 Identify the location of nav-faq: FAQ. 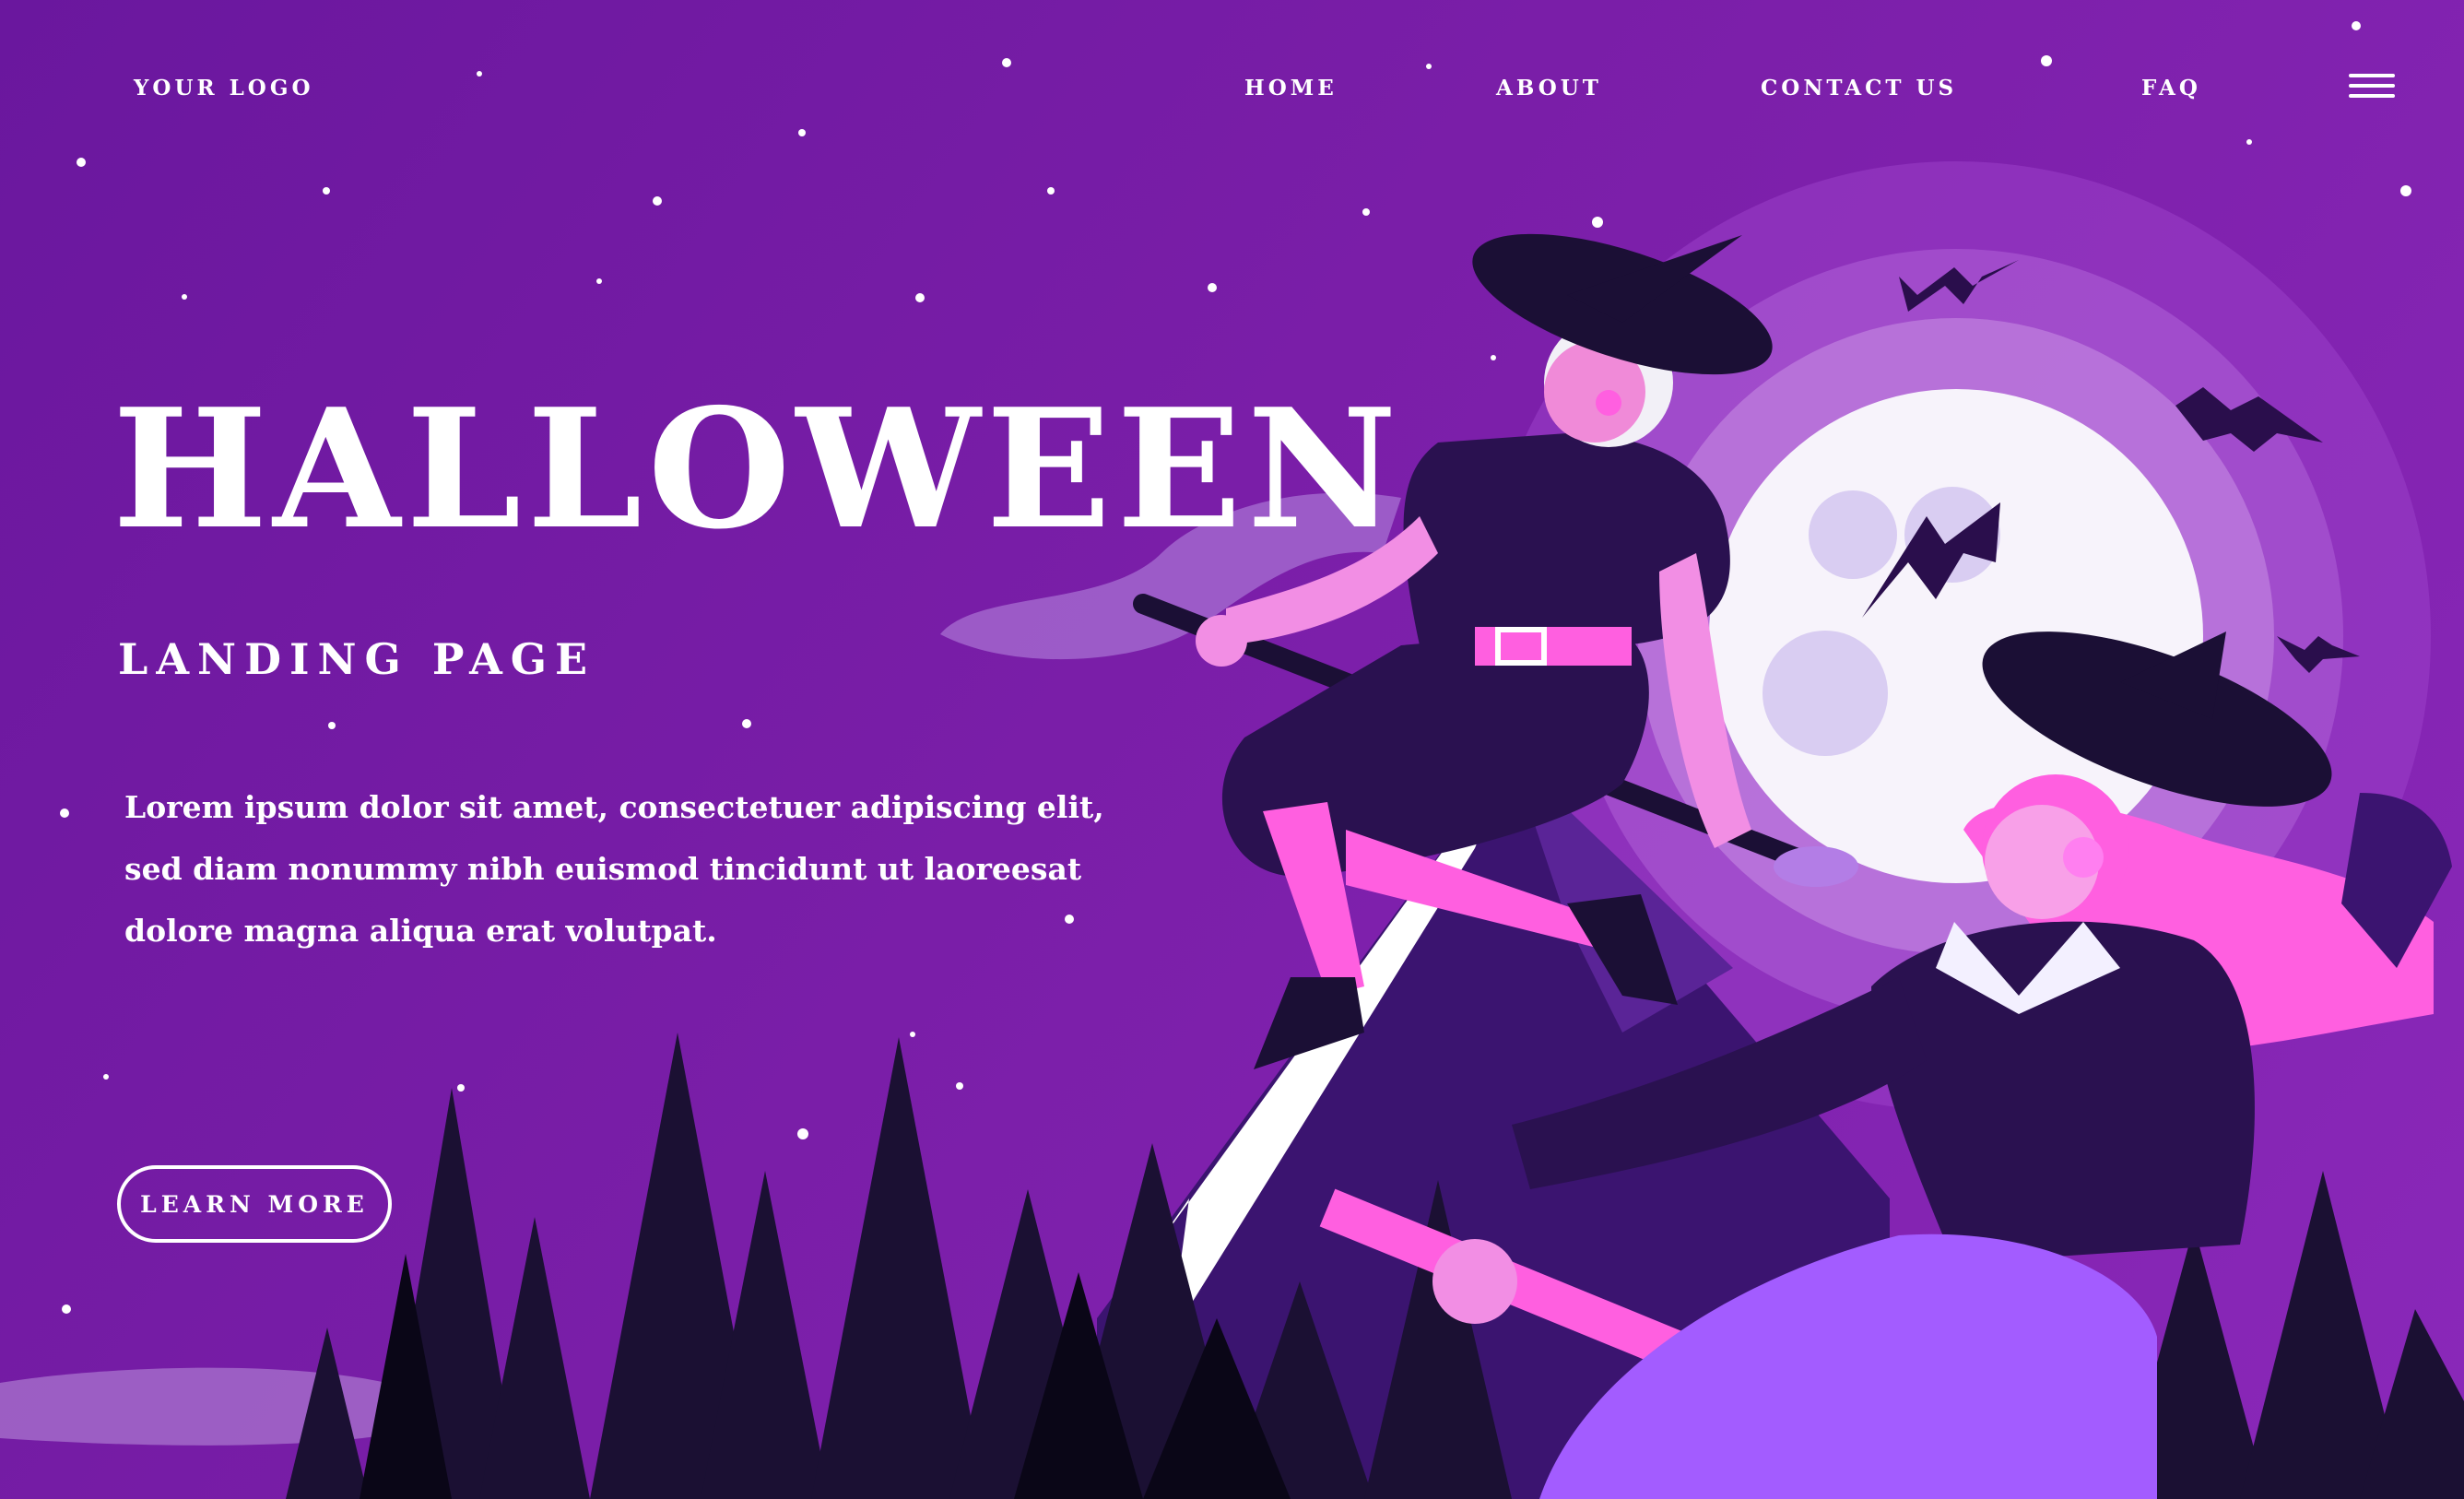
(2171, 88).